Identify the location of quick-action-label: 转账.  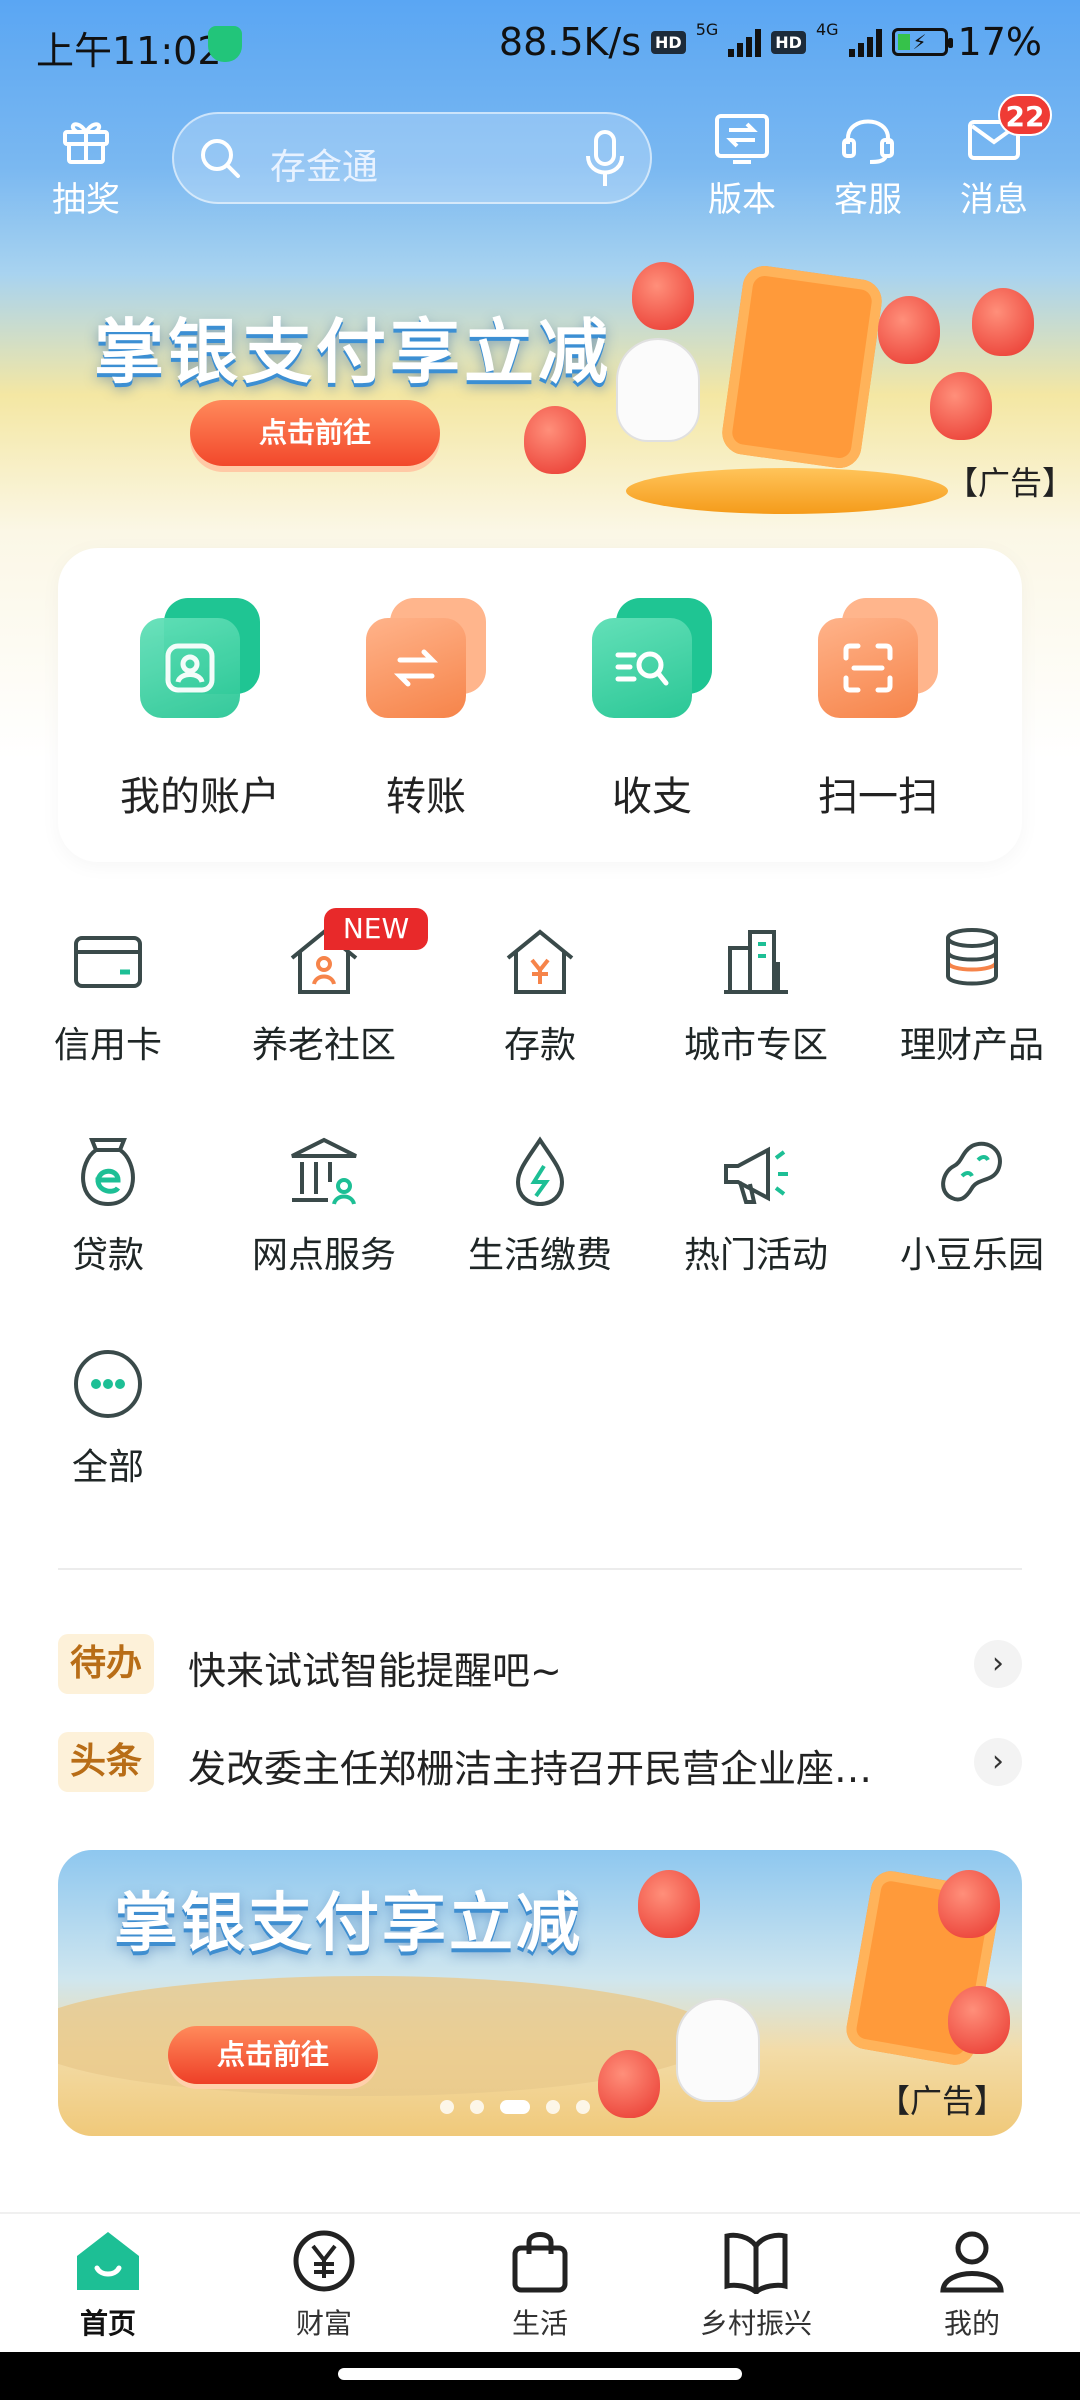
(426, 797).